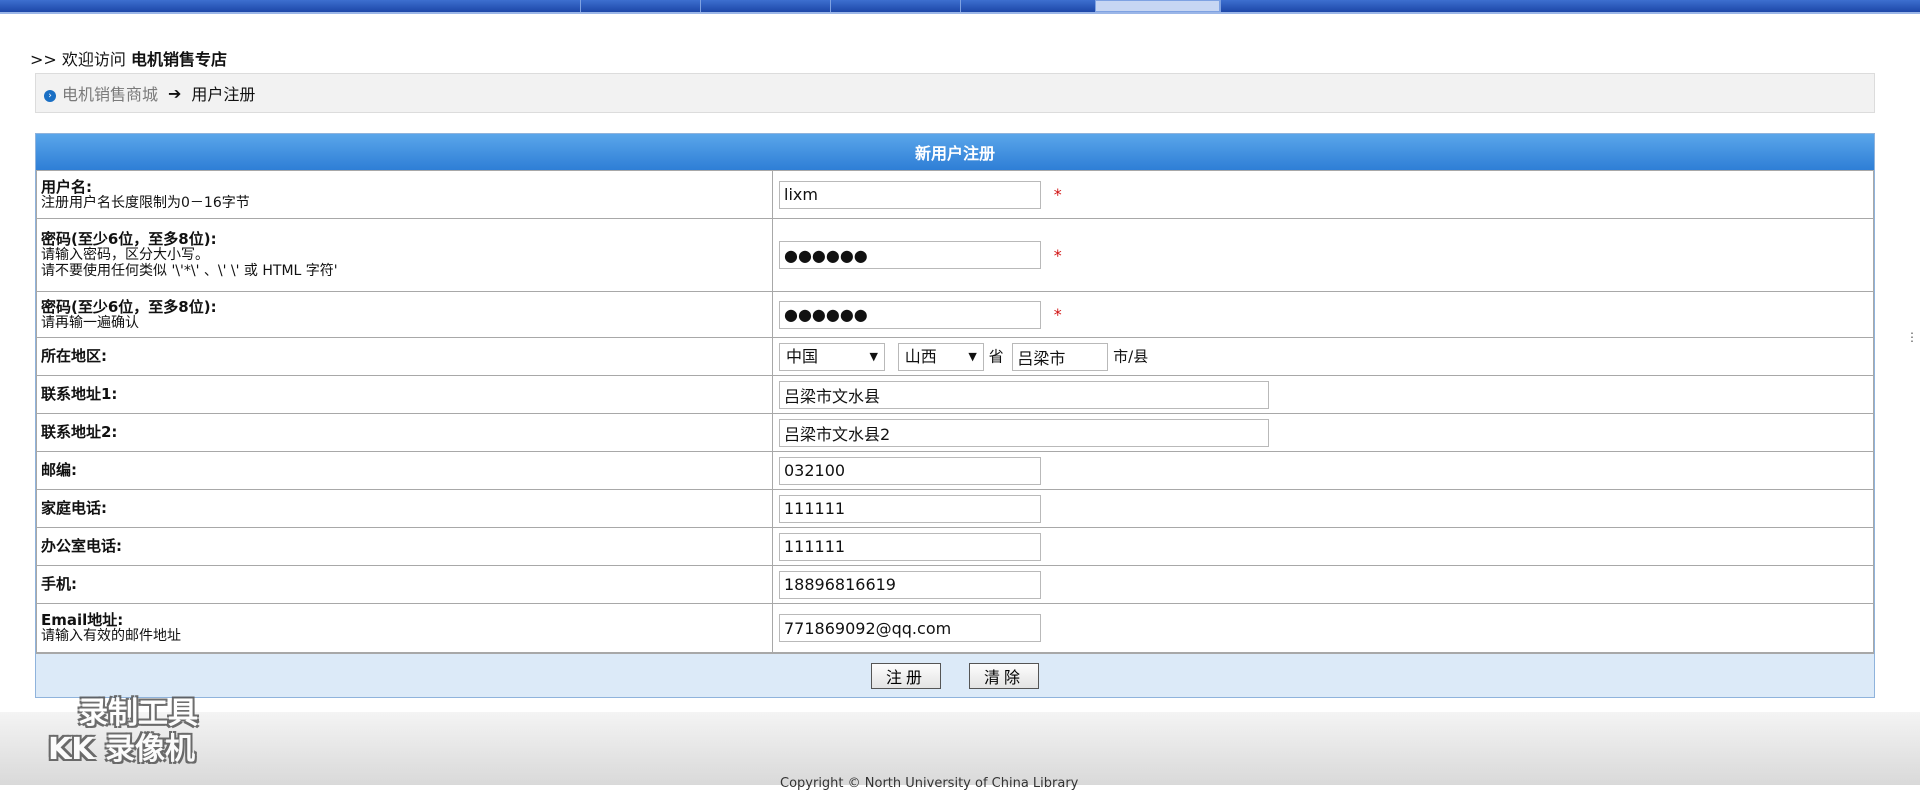 Image resolution: width=1920 pixels, height=791 pixels. What do you see at coordinates (910, 255) in the screenshot?
I see `password-input` at bounding box center [910, 255].